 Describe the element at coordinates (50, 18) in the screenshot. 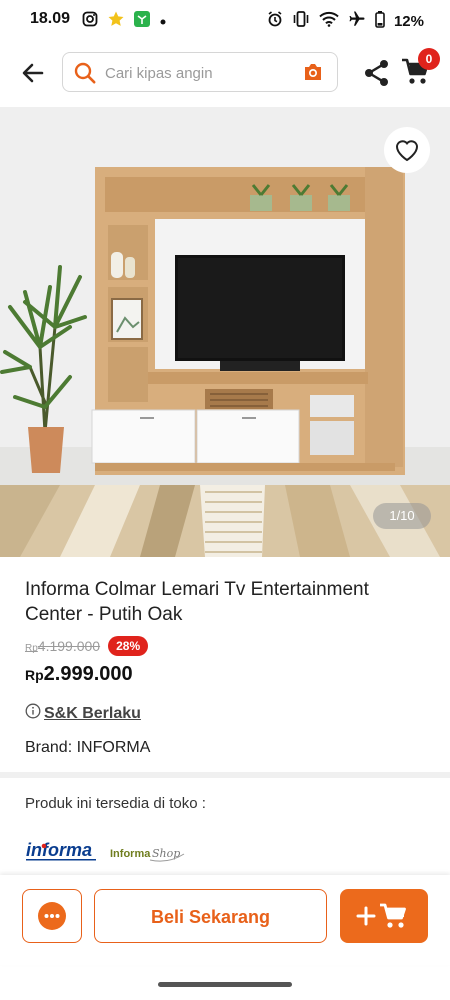

I see `status-time: 18.09` at that location.